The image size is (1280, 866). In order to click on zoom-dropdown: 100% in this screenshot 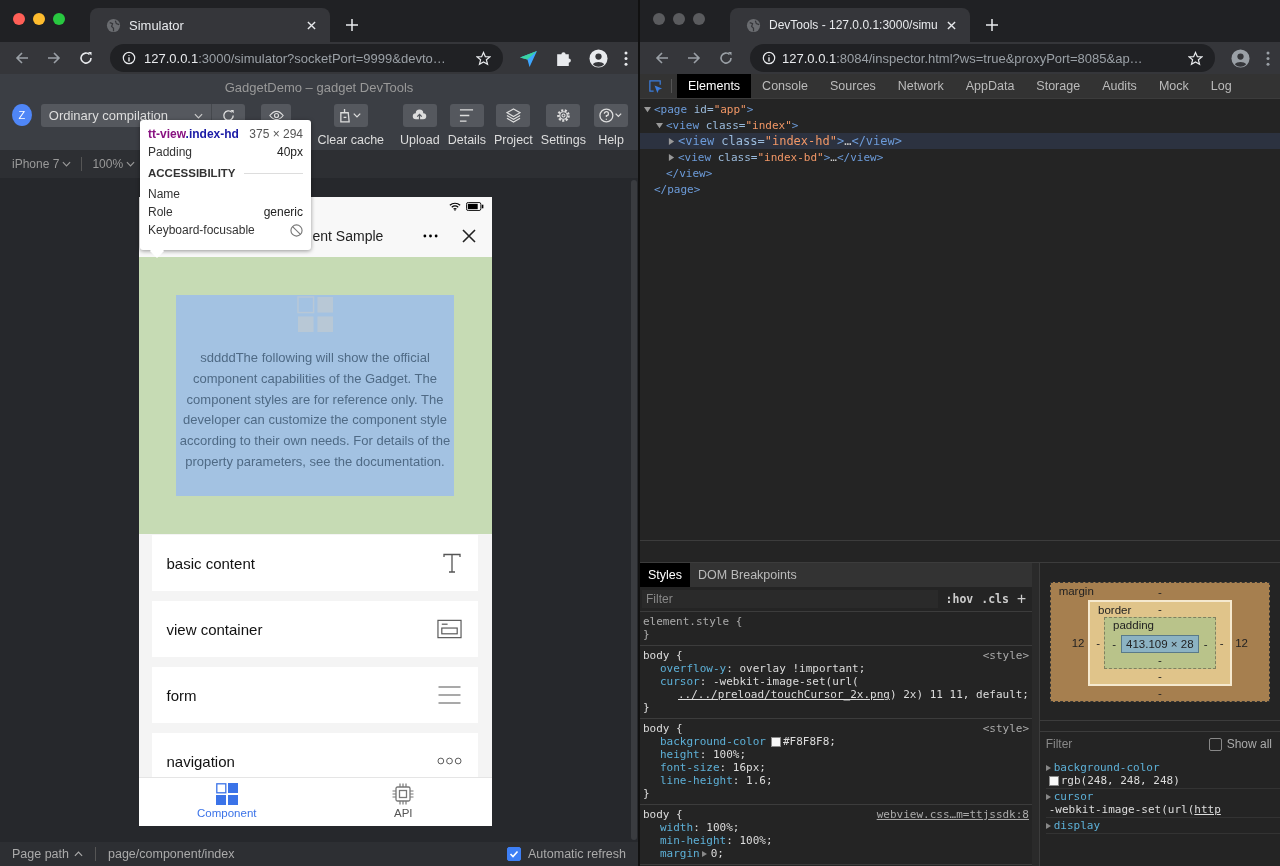, I will do `click(114, 164)`.